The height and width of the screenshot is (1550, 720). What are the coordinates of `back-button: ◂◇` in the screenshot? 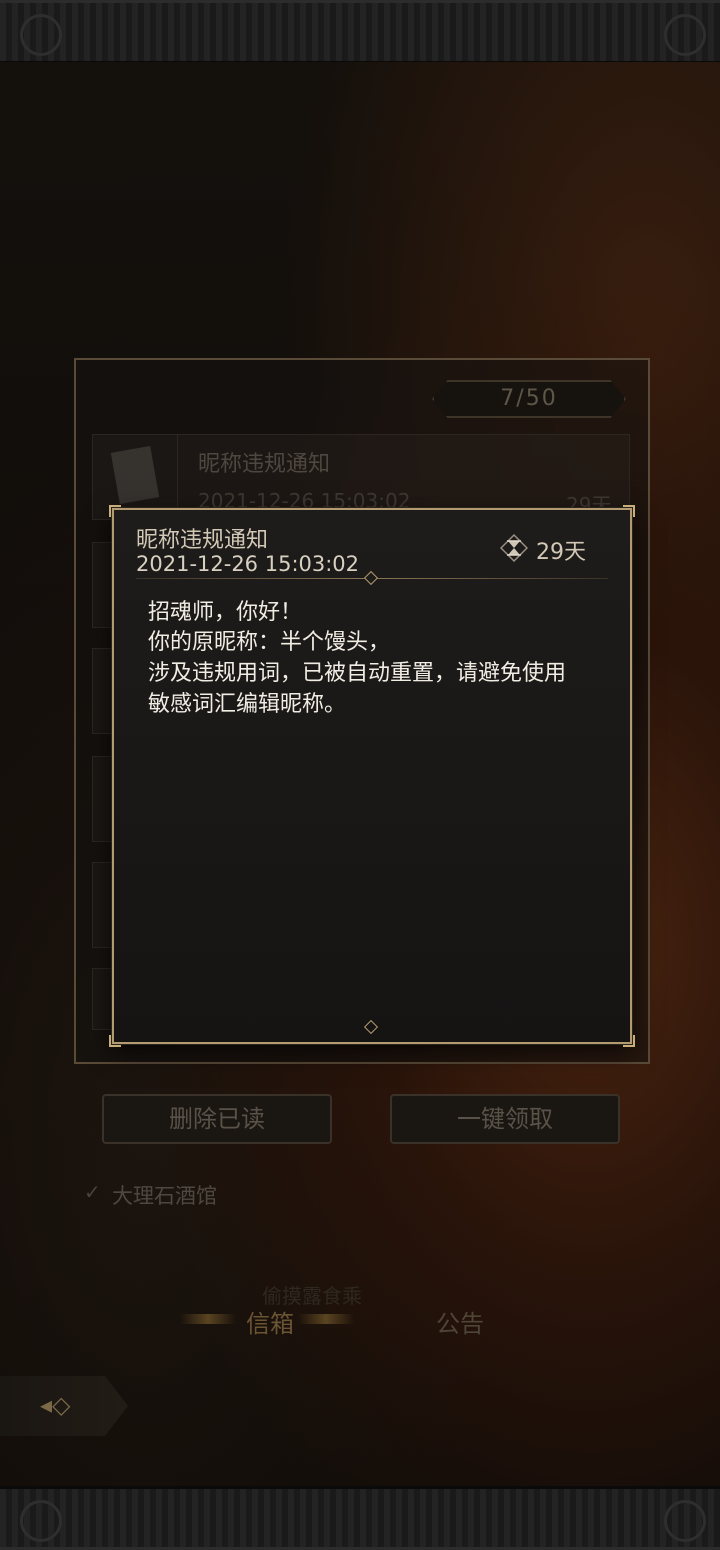 It's located at (64, 1406).